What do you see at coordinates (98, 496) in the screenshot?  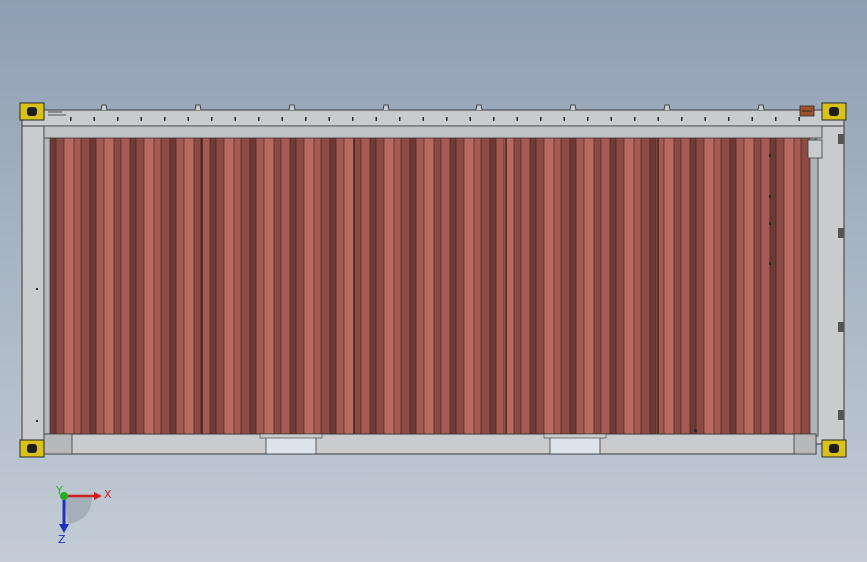 I see `x-arrow-head` at bounding box center [98, 496].